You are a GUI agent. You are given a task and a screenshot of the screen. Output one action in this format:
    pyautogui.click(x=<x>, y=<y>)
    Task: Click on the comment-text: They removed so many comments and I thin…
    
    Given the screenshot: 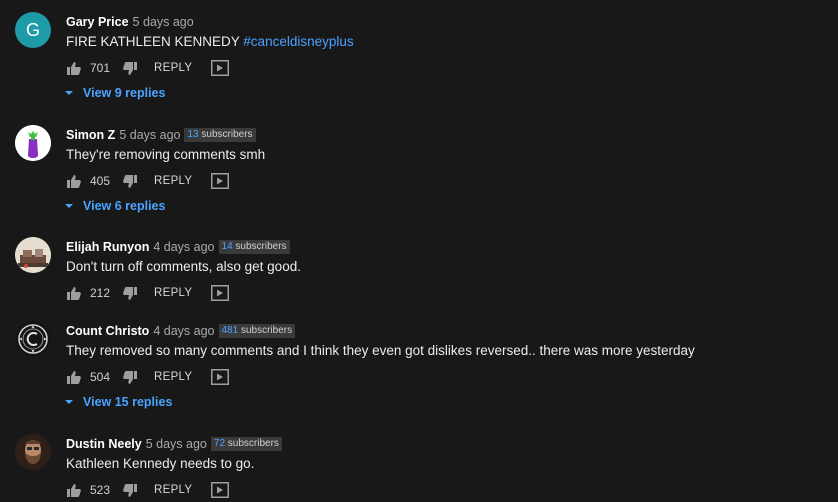 What is the action you would take?
    pyautogui.click(x=380, y=350)
    